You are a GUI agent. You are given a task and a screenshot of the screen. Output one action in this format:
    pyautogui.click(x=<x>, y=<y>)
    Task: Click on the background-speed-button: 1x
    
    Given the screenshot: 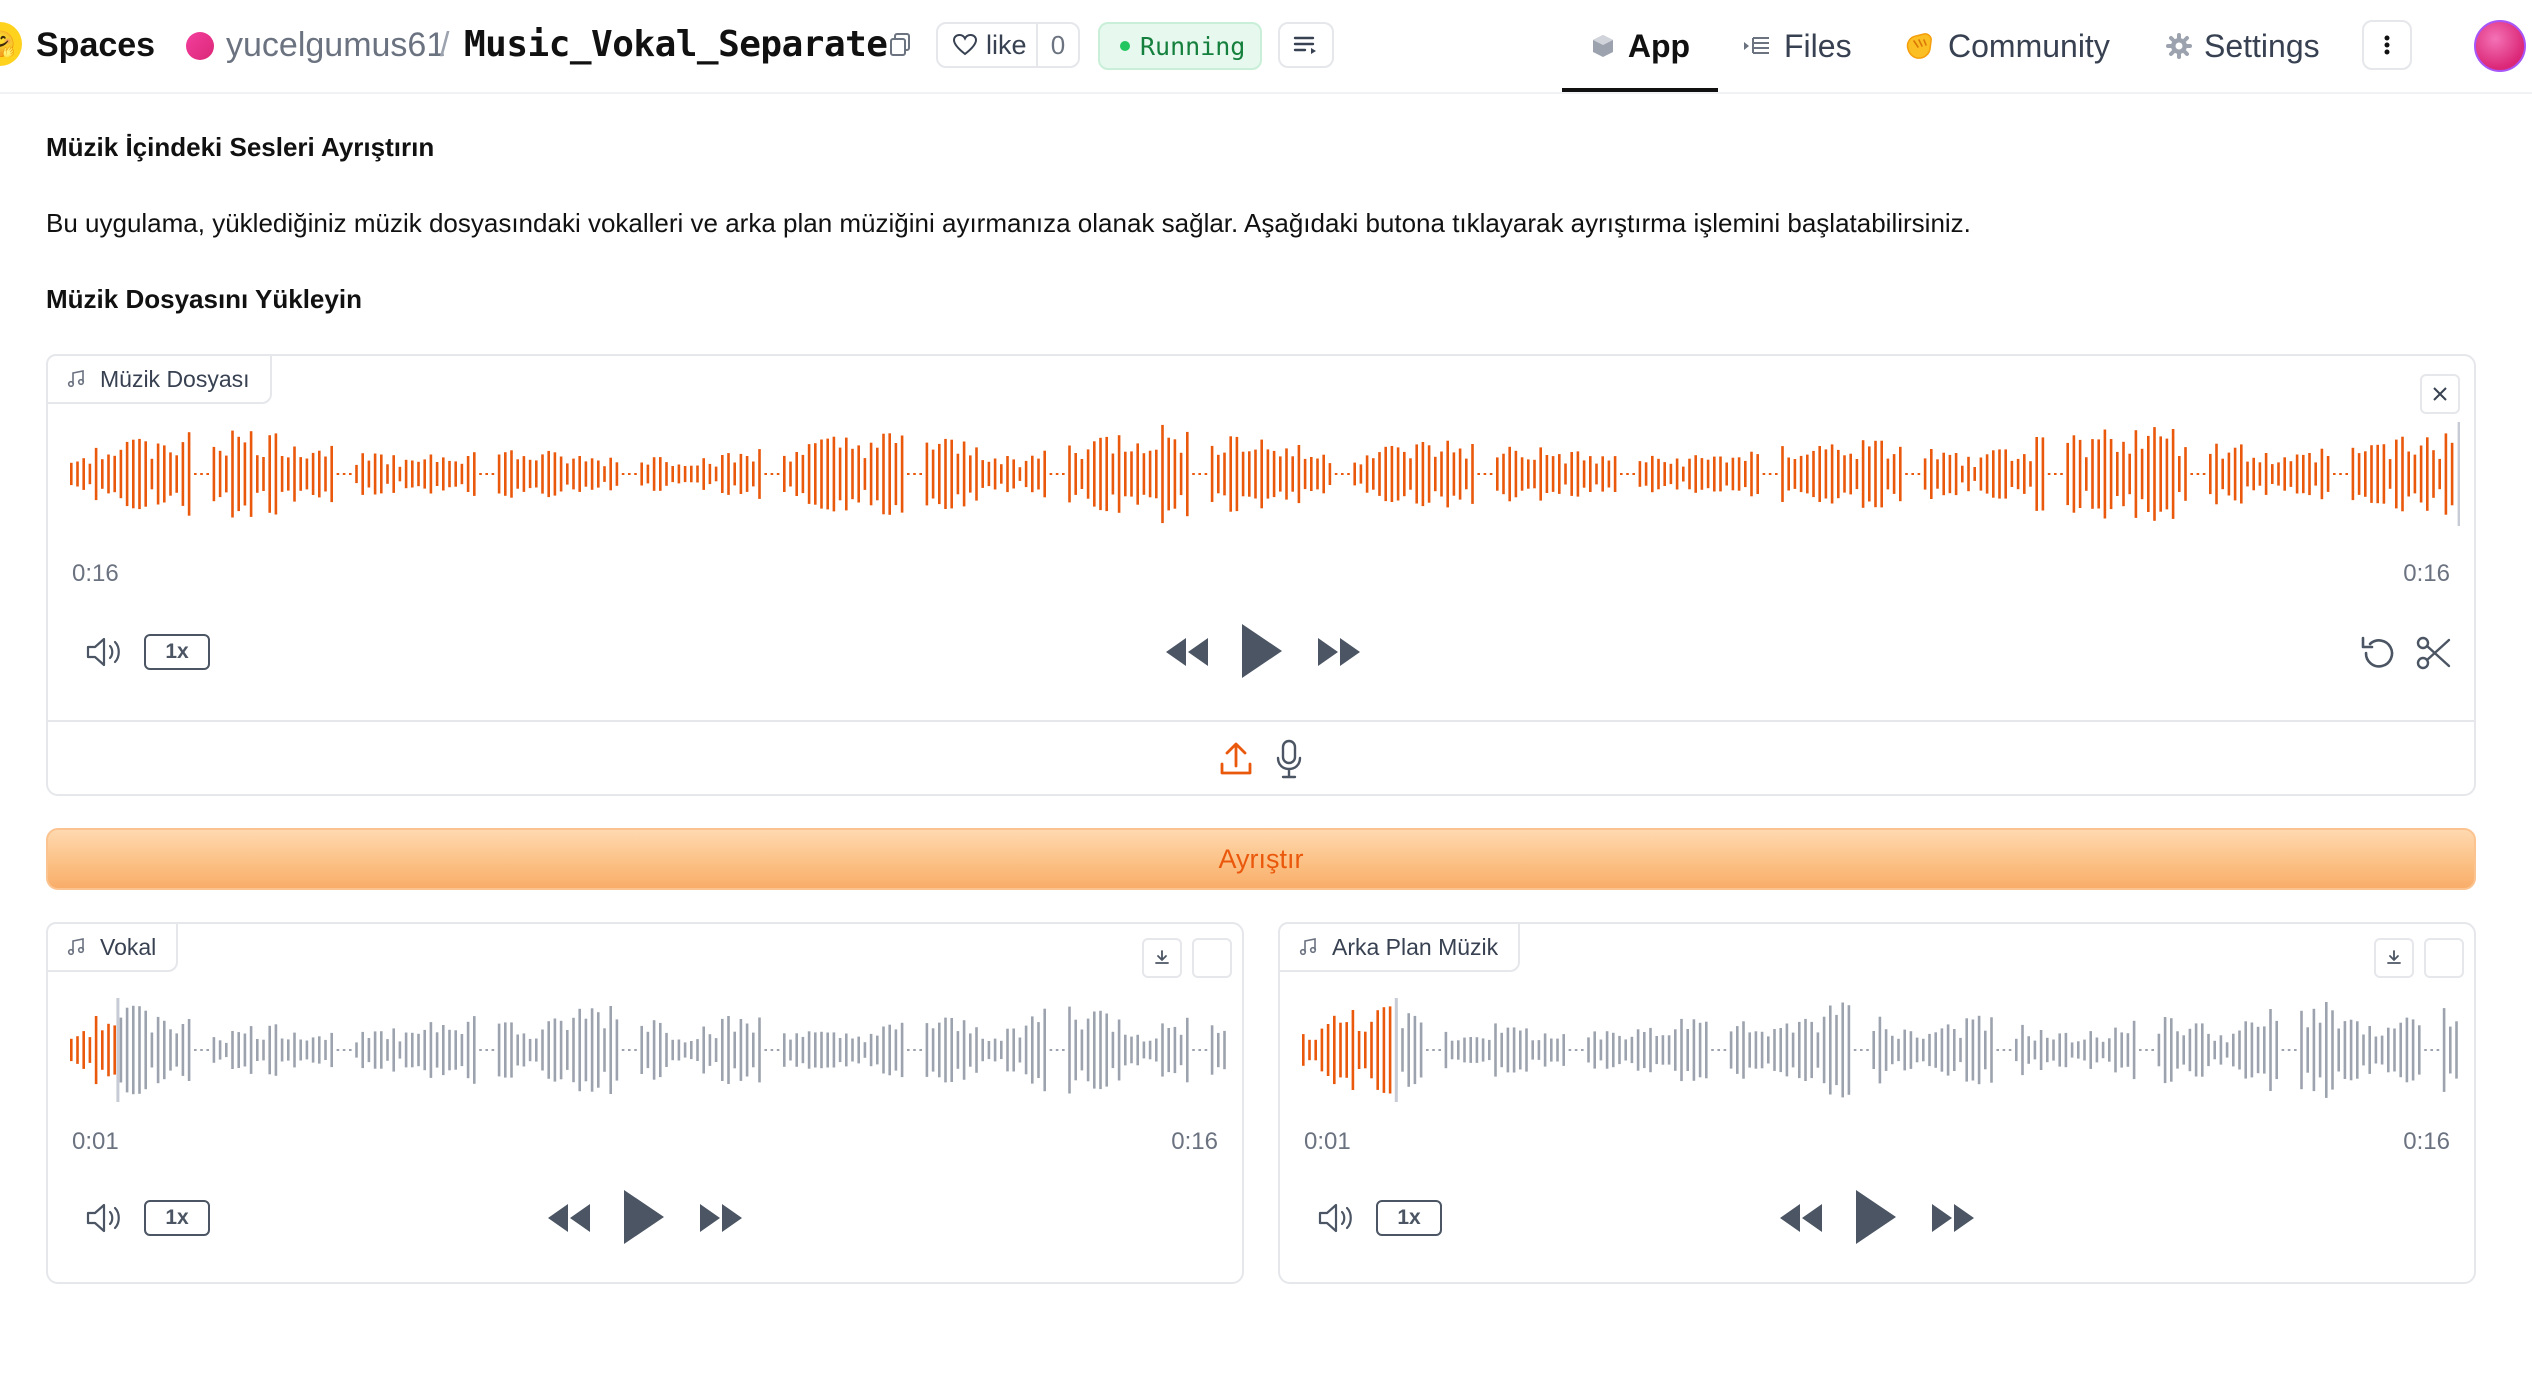 What is the action you would take?
    pyautogui.click(x=1409, y=1218)
    